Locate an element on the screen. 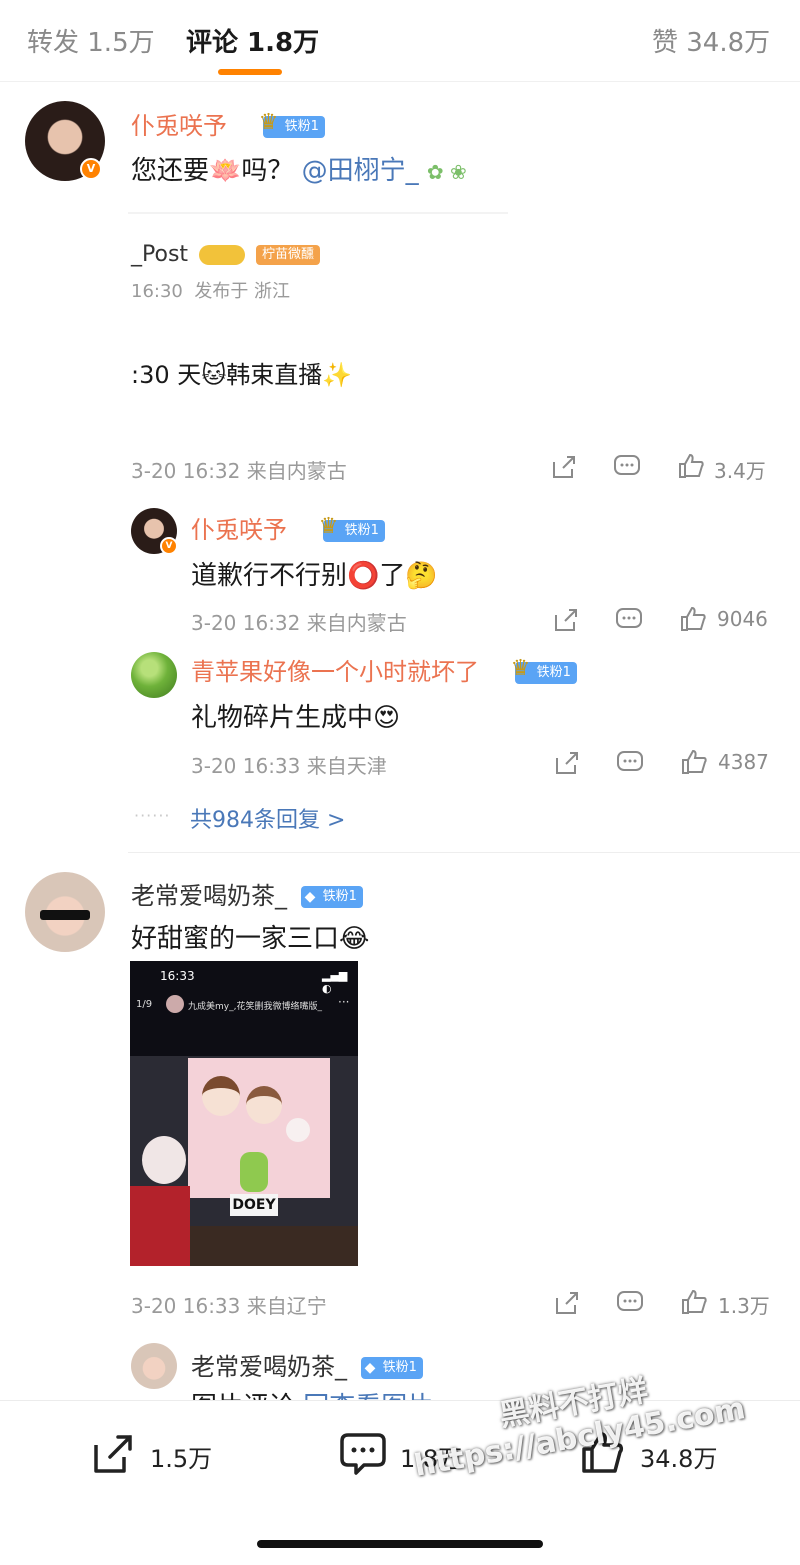 Image resolution: width=800 pixels, height=1565 pixels. comment-meta: 3-20 16:33 来自辽宁 is located at coordinates (229, 1306).